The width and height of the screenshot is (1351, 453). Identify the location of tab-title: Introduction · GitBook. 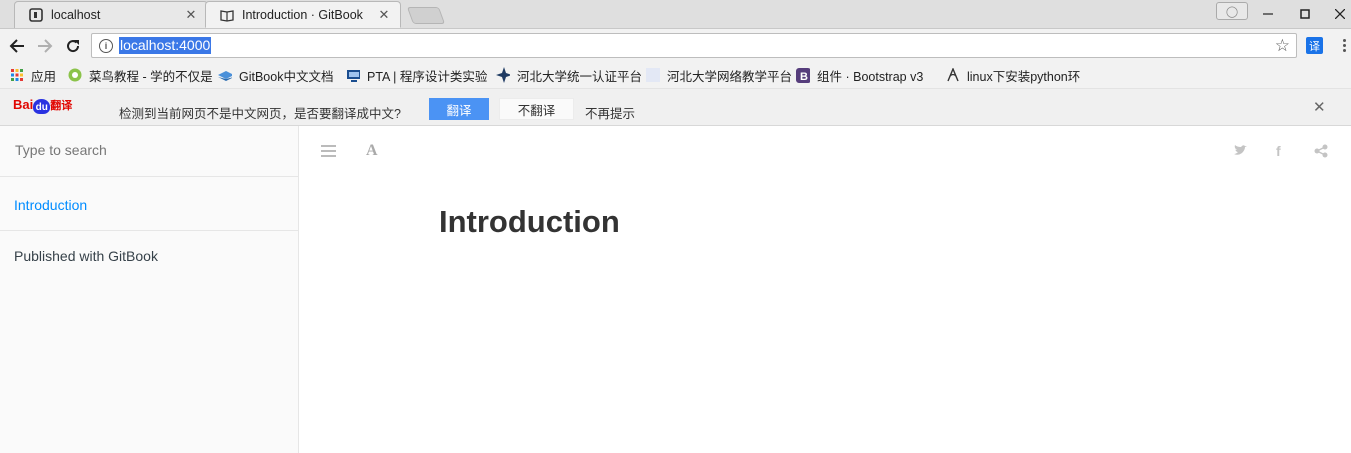
(302, 14).